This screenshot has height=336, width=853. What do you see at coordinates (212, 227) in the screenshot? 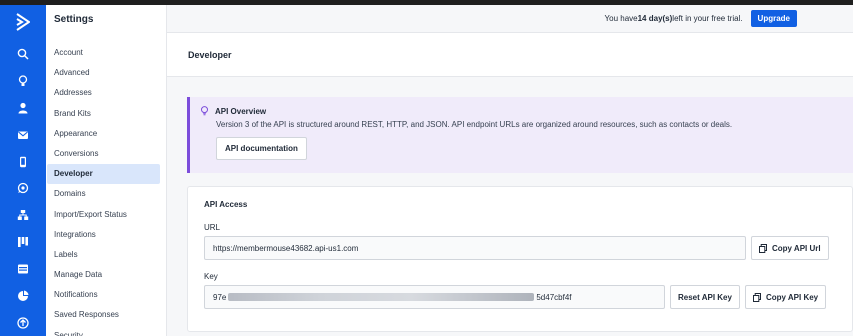
I see `url-label: URL` at bounding box center [212, 227].